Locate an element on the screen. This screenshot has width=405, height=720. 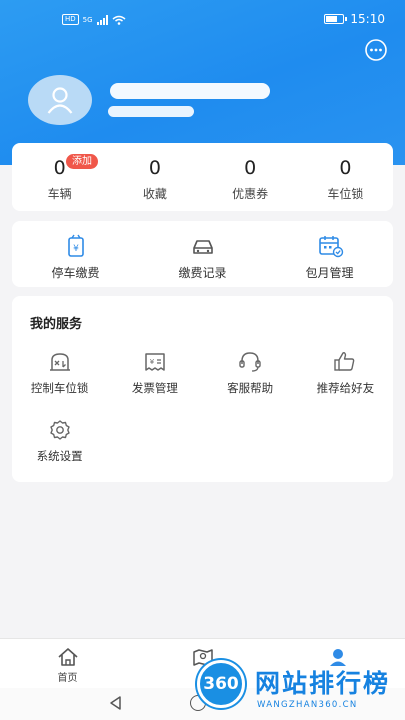
watermark-title: 网站排行榜 is located at coordinates (323, 683).